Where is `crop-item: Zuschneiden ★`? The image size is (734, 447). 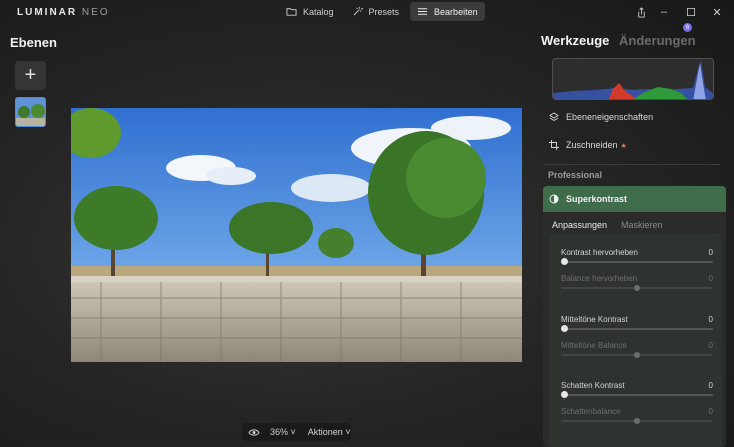
crop-item: Zuschneiden ★ is located at coordinates (588, 145).